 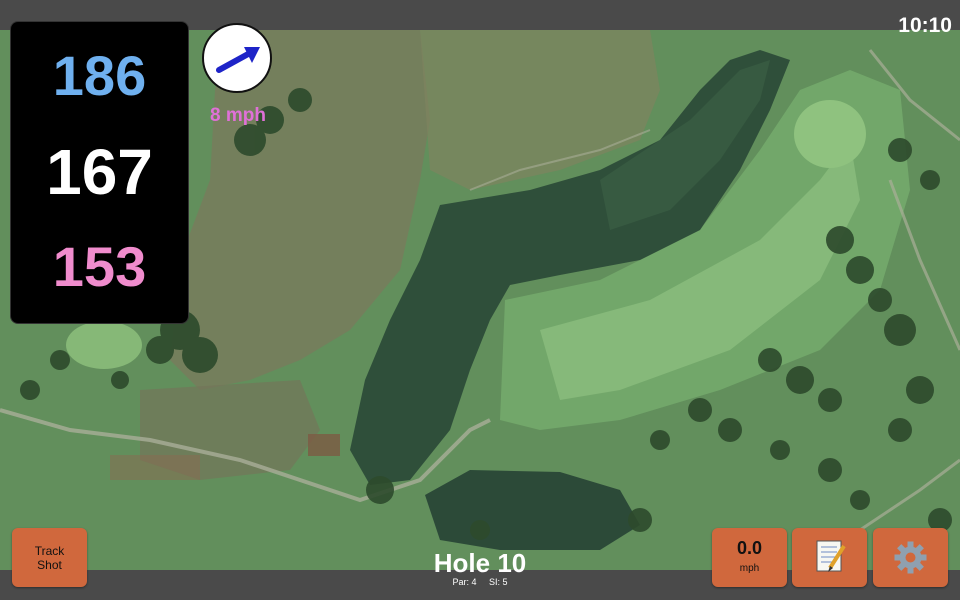 I want to click on hole-stroke-index: SI: 5, so click(x=498, y=582).